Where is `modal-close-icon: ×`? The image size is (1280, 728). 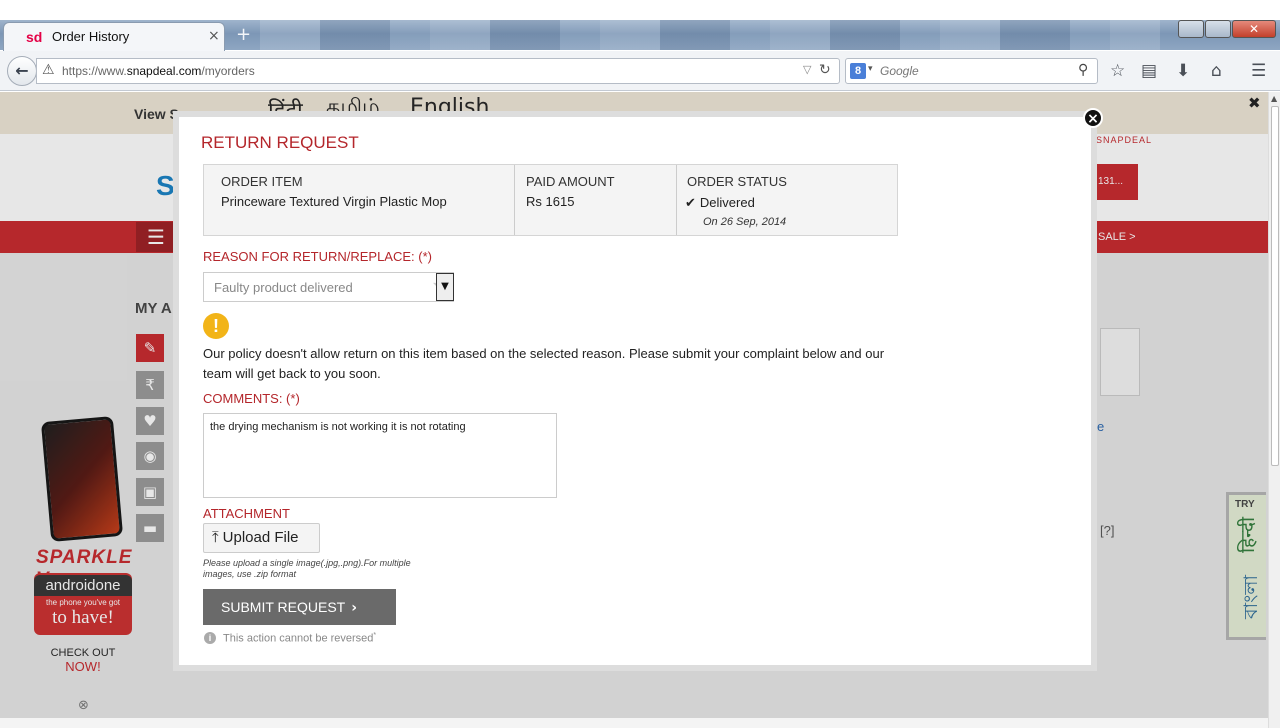
modal-close-icon: × is located at coordinates (1093, 118).